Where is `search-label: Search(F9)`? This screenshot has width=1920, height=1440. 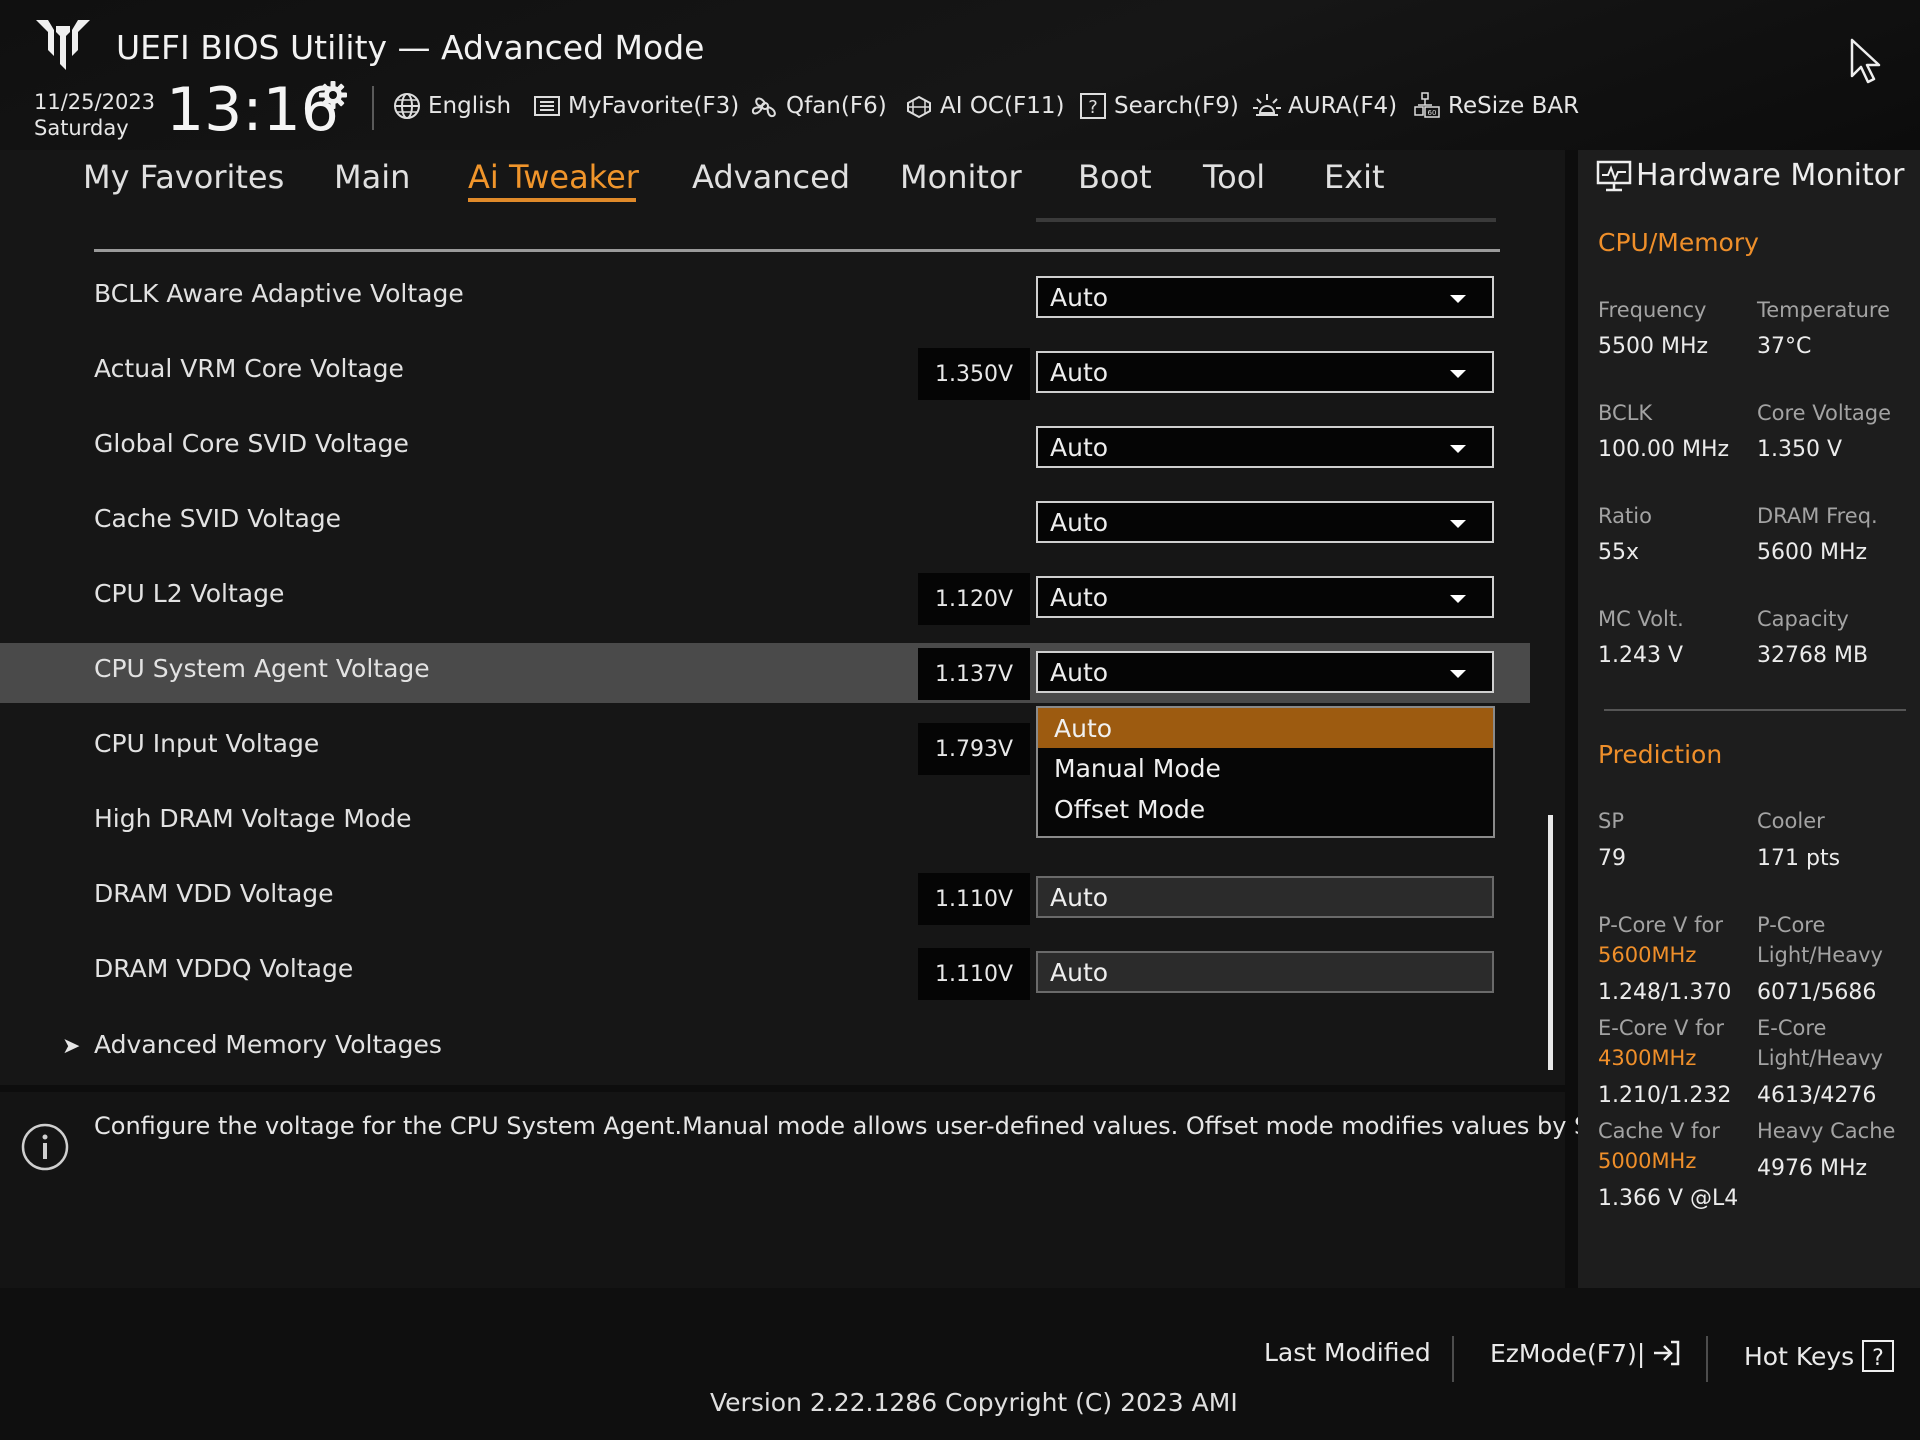
search-label: Search(F9) is located at coordinates (1176, 106).